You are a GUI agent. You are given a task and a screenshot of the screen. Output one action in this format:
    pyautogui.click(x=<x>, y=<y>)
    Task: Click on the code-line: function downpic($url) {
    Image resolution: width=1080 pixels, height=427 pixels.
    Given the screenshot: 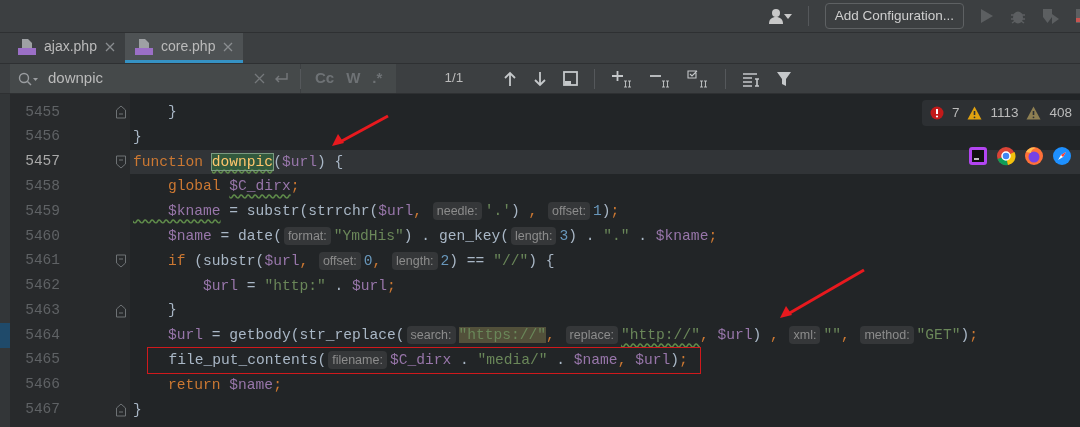 What is the action you would take?
    pyautogui.click(x=238, y=162)
    